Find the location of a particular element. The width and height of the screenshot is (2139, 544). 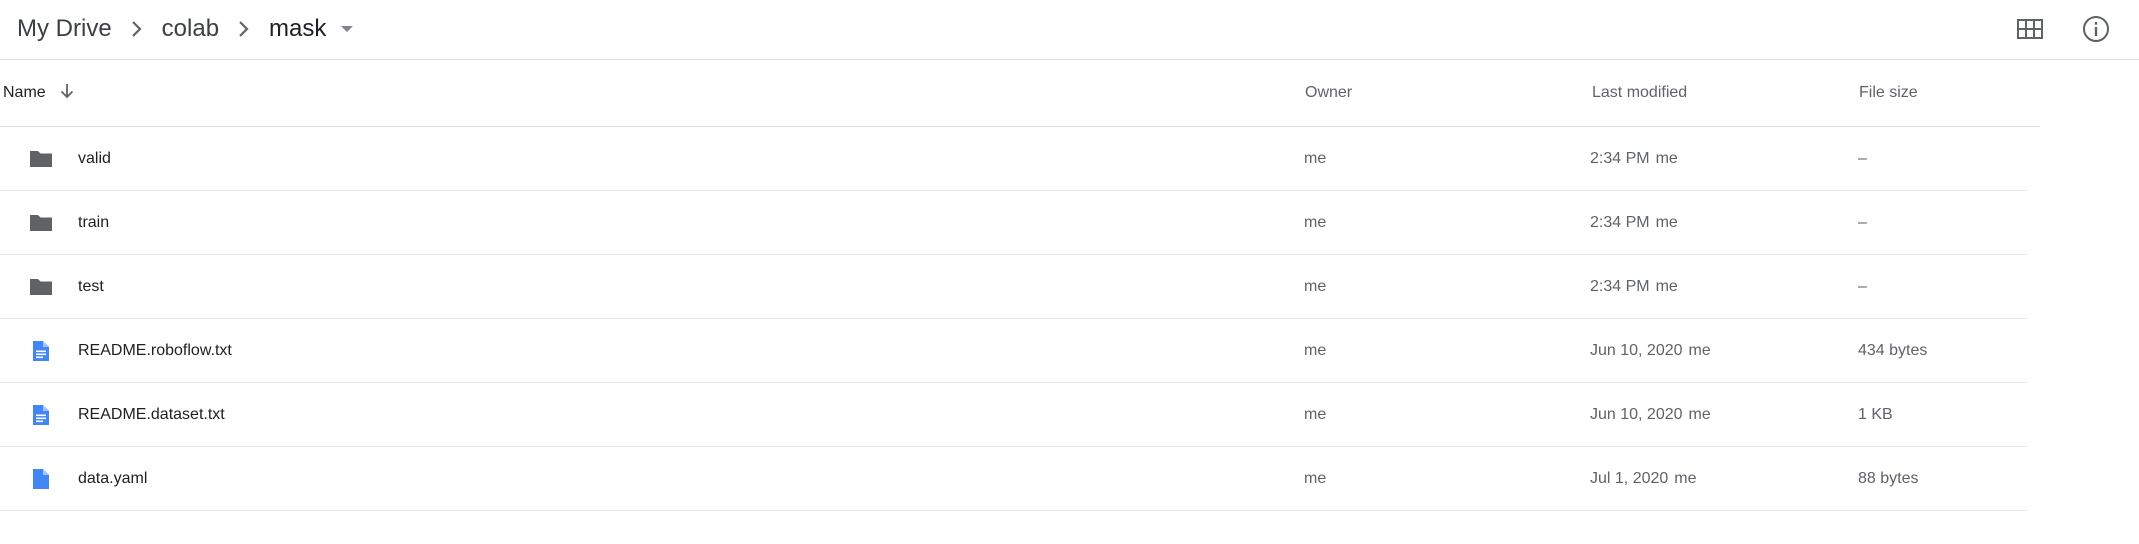

file-list-header: Name Owner Last modified File size is located at coordinates (1020, 93).